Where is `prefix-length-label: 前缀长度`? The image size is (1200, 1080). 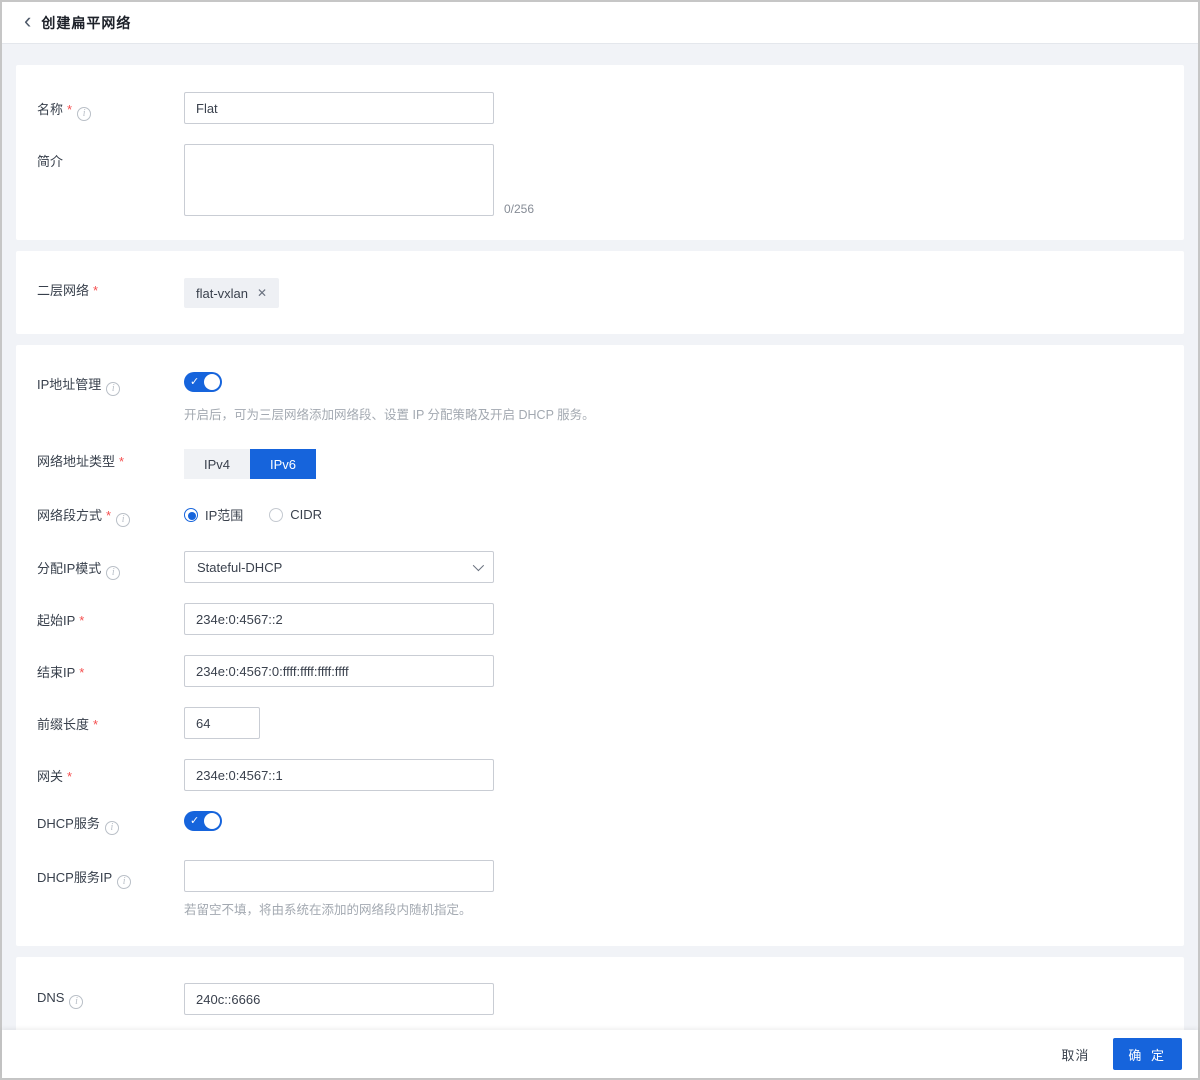
prefix-length-label: 前缀长度 is located at coordinates (63, 724).